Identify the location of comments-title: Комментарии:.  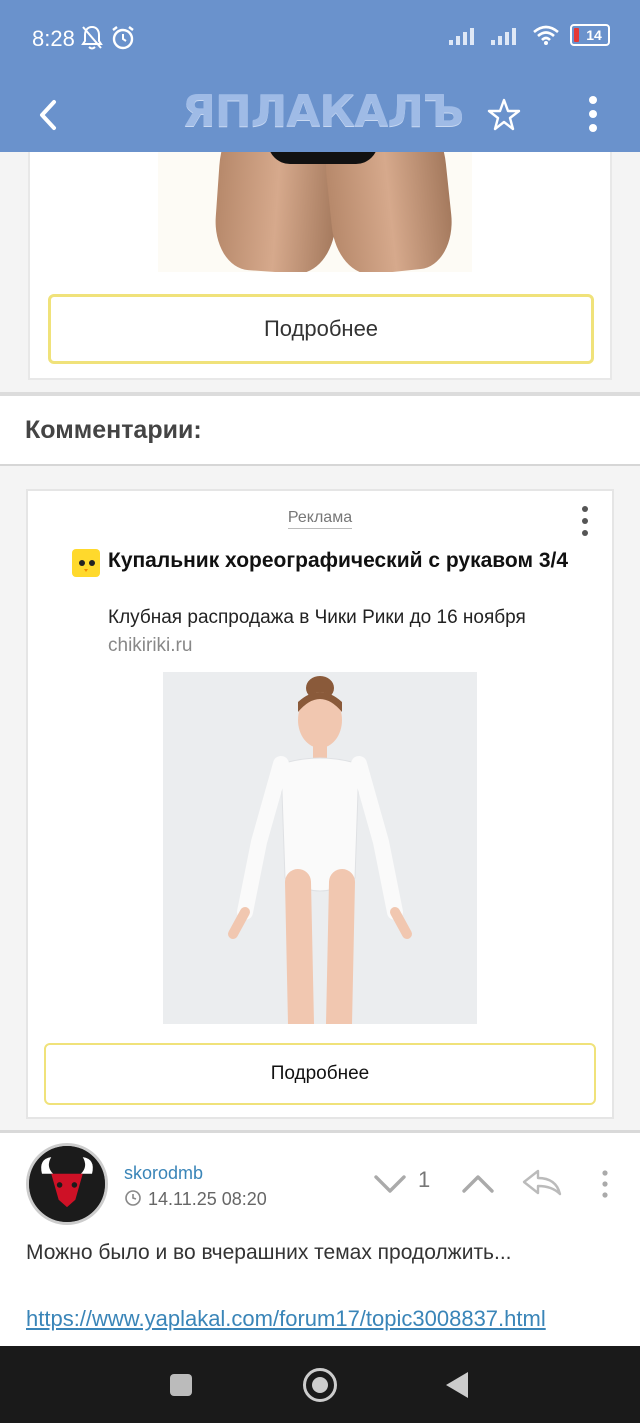
(113, 430).